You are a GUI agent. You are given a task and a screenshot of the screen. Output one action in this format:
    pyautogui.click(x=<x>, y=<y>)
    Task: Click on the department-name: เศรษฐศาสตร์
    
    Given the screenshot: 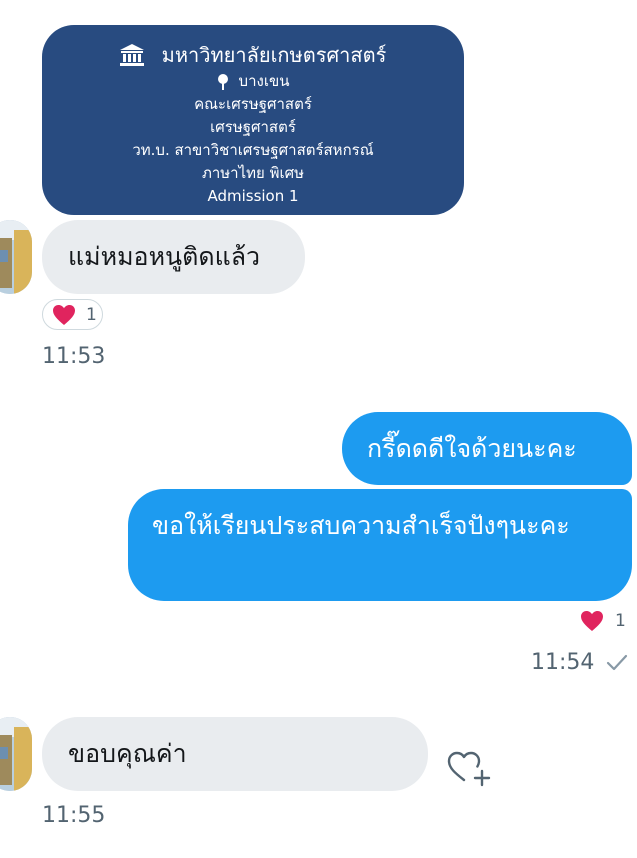 What is the action you would take?
    pyautogui.click(x=253, y=127)
    